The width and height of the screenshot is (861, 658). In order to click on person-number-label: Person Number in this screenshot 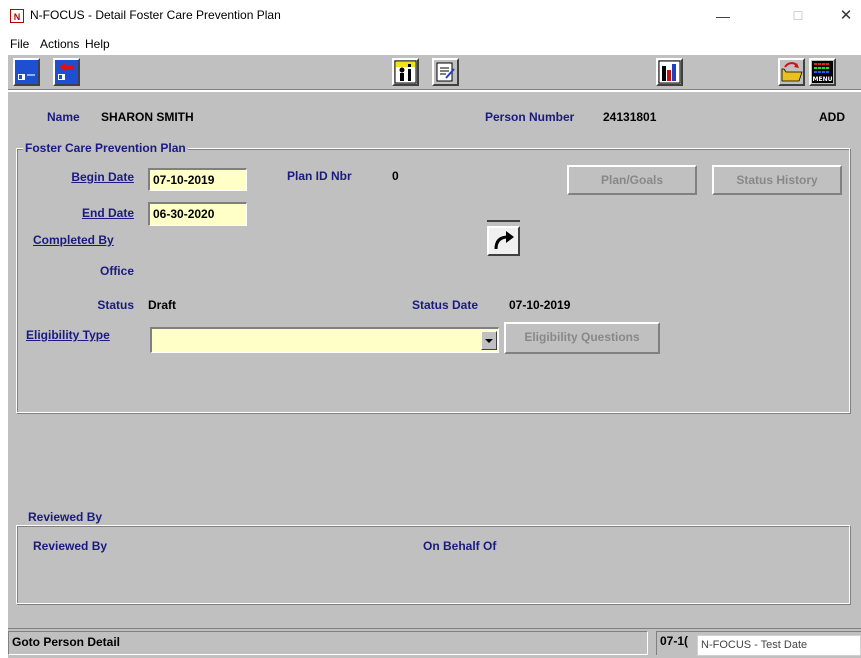, I will do `click(530, 117)`.